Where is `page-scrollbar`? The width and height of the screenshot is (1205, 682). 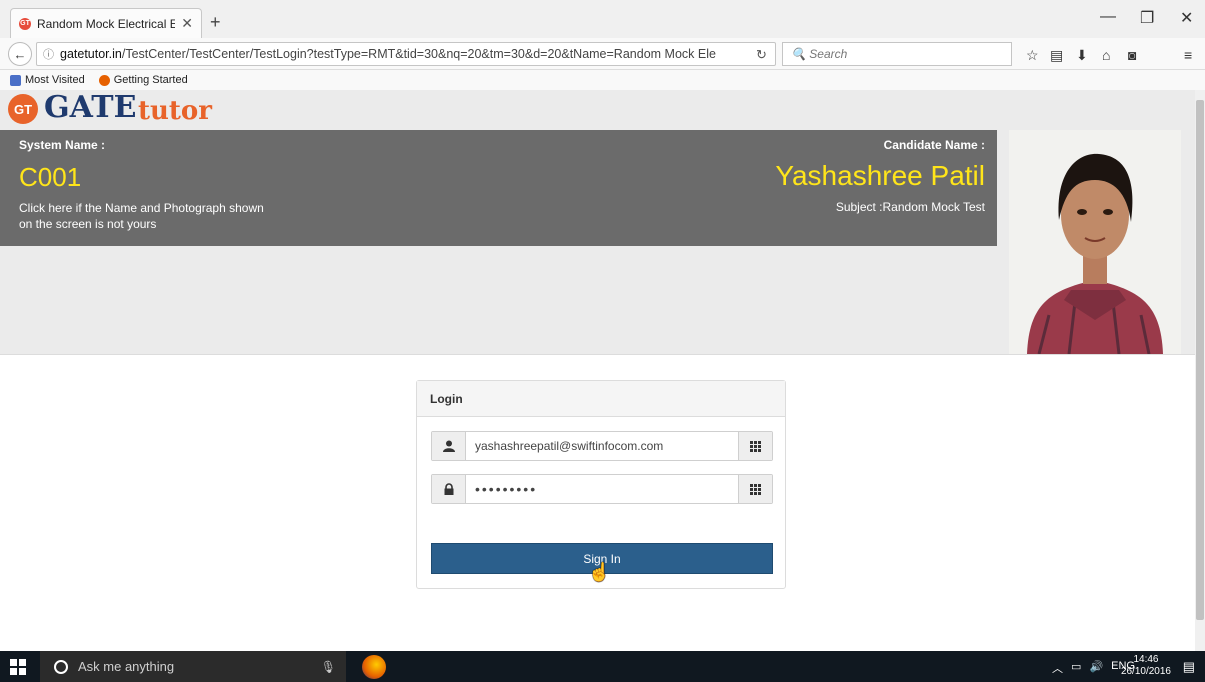
page-scrollbar is located at coordinates (1200, 370).